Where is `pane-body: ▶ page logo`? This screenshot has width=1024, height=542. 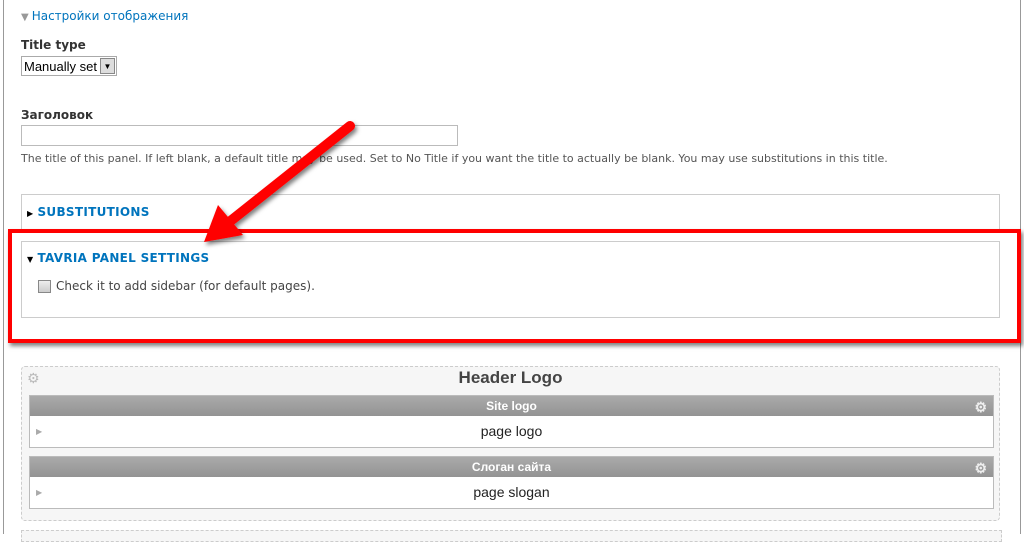
pane-body: ▶ page logo is located at coordinates (511, 431).